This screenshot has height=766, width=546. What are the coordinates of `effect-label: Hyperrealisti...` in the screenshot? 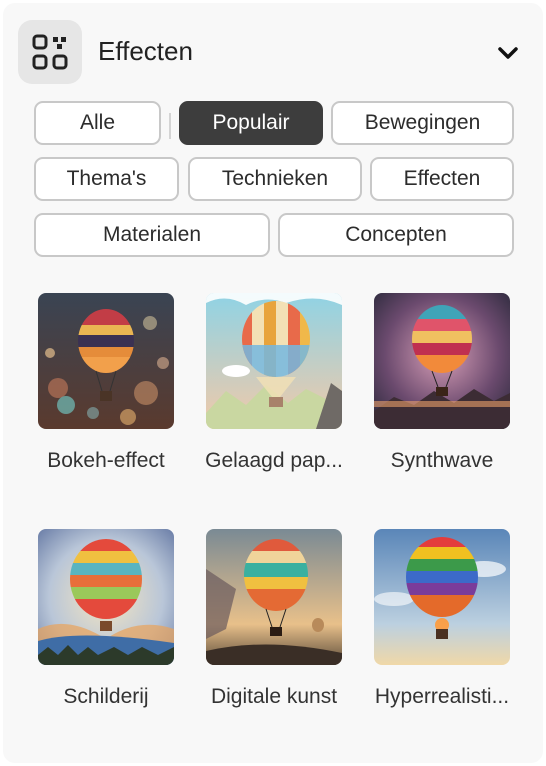 It's located at (442, 696).